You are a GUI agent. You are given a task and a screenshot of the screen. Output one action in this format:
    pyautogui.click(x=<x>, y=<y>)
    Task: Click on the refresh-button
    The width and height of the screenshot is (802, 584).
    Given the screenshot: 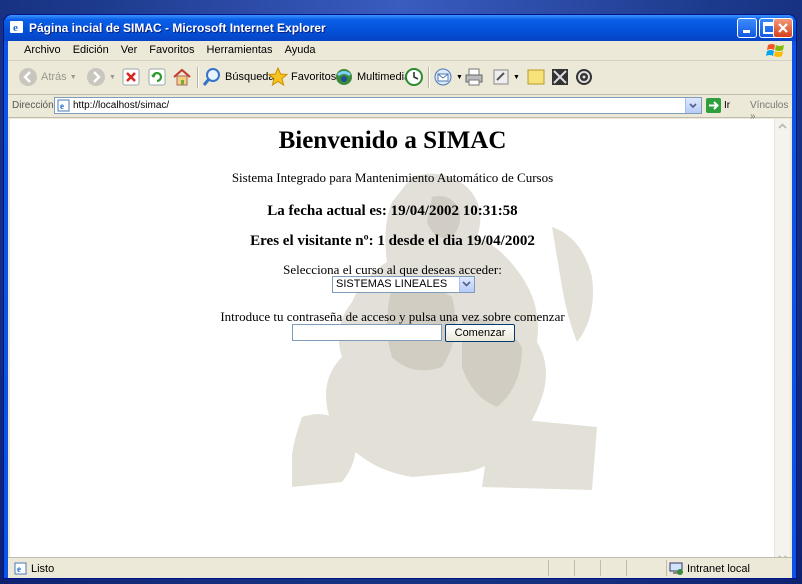 What is the action you would take?
    pyautogui.click(x=157, y=77)
    